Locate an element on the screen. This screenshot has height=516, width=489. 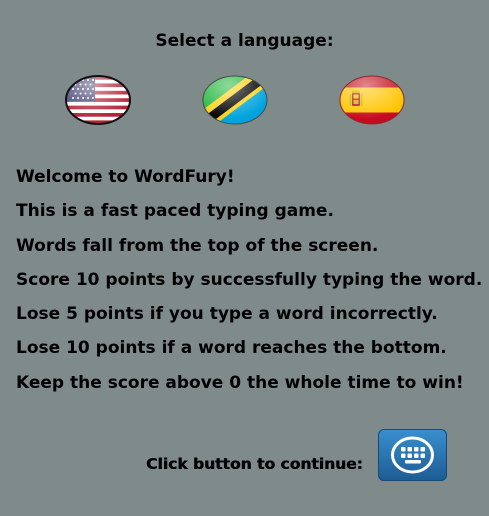
grid-icon is located at coordinates (412, 455).